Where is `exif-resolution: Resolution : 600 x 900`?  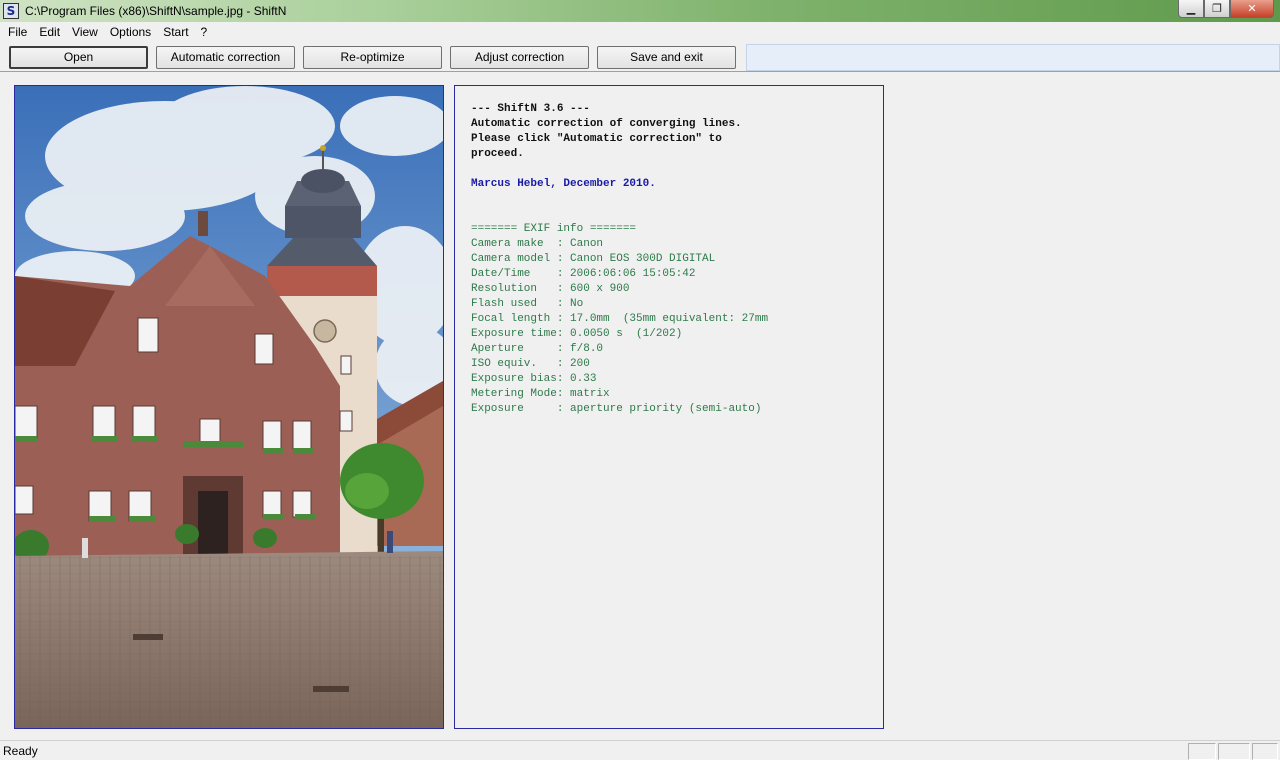
exif-resolution: Resolution : 600 x 900 is located at coordinates (550, 289).